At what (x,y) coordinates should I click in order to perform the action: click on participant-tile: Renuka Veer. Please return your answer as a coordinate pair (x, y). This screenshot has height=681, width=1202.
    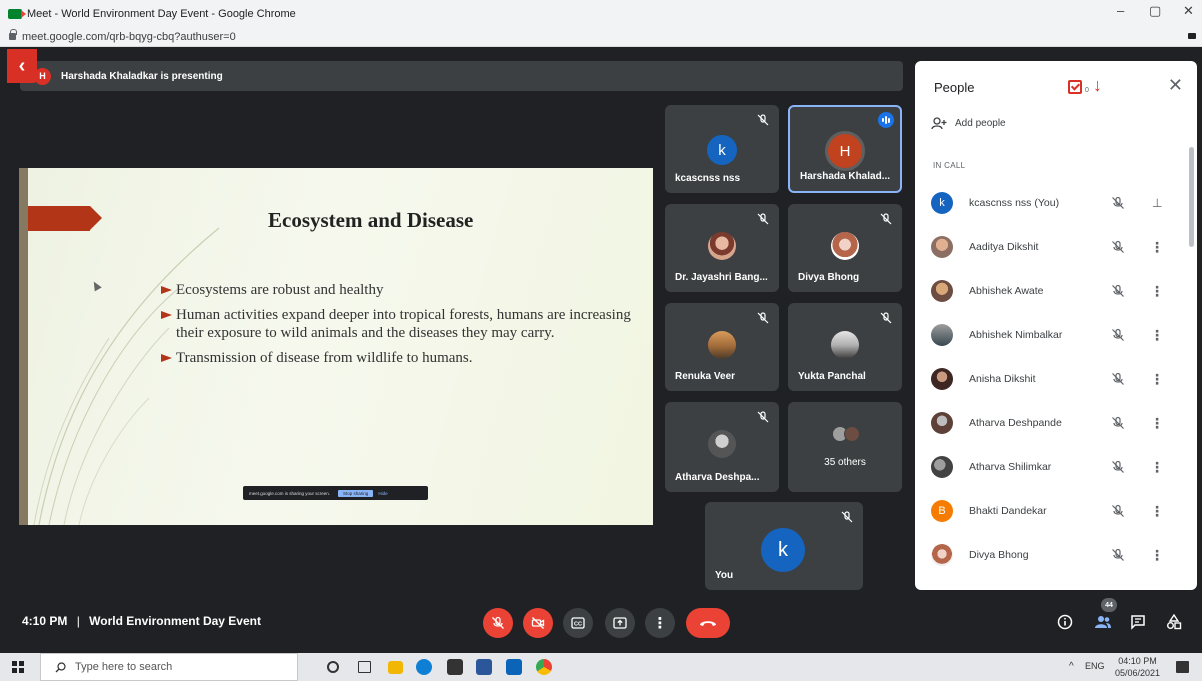
    Looking at the image, I should click on (722, 347).